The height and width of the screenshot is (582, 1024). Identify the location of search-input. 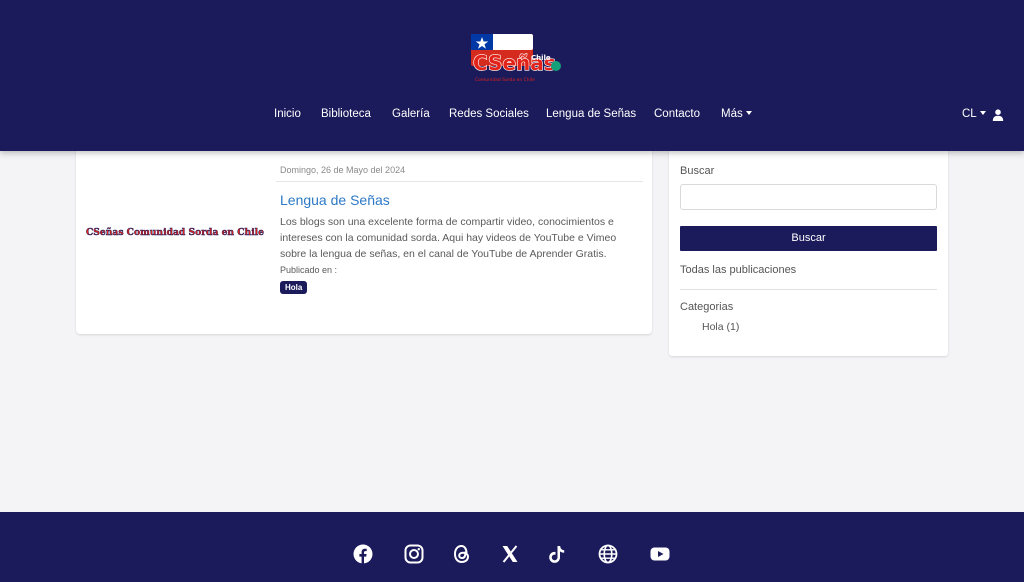
(808, 197).